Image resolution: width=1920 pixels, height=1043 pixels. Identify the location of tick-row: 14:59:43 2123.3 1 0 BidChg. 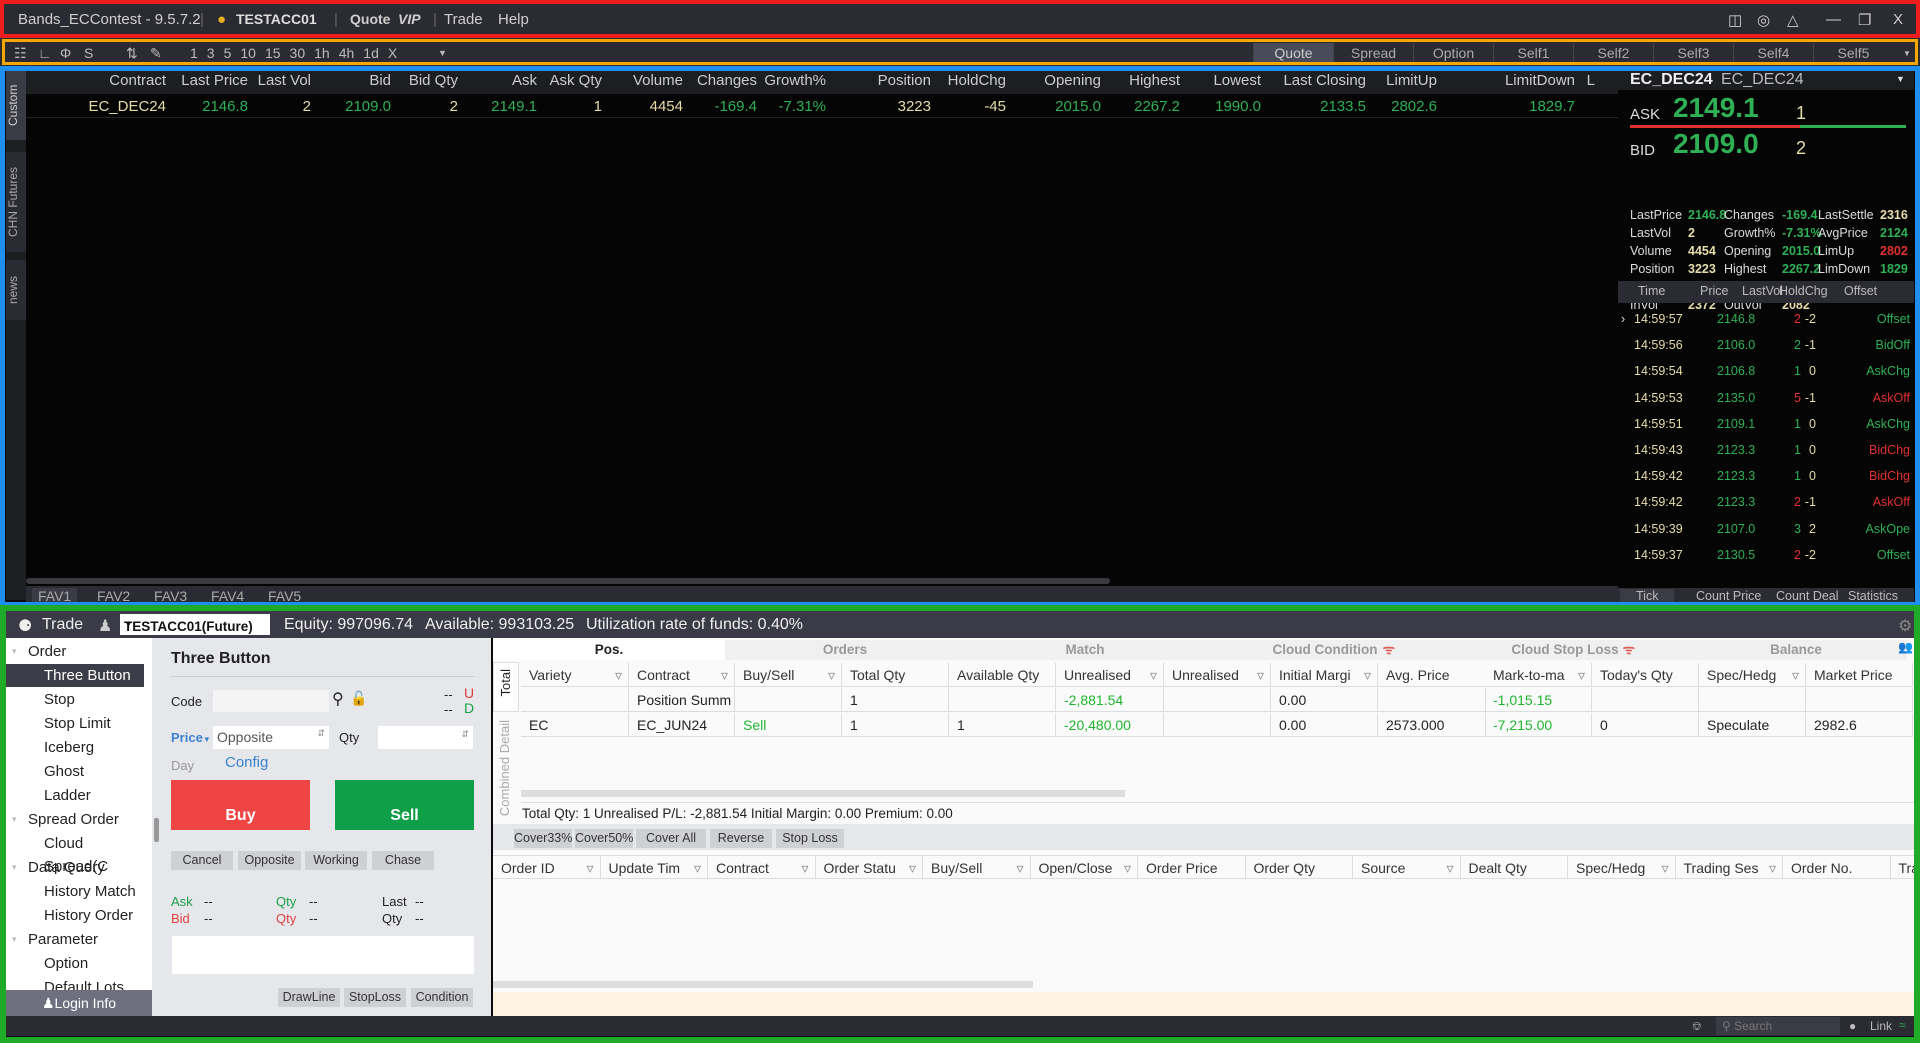
(1766, 456).